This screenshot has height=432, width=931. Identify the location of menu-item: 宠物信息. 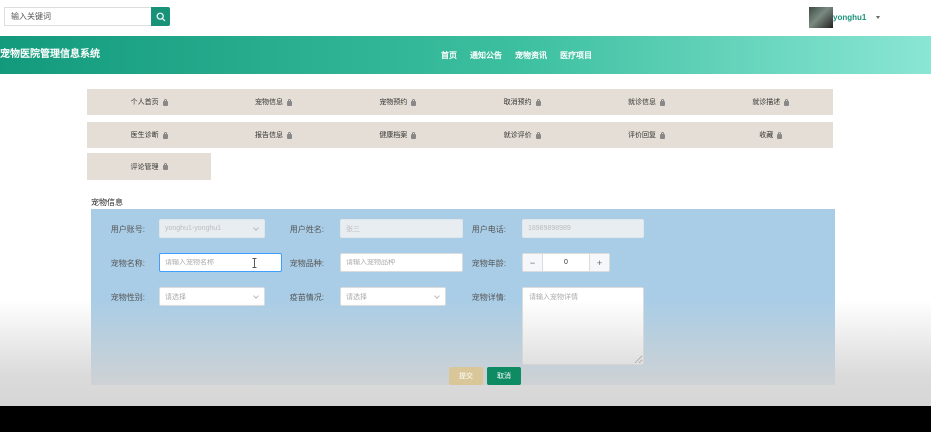
(273, 102).